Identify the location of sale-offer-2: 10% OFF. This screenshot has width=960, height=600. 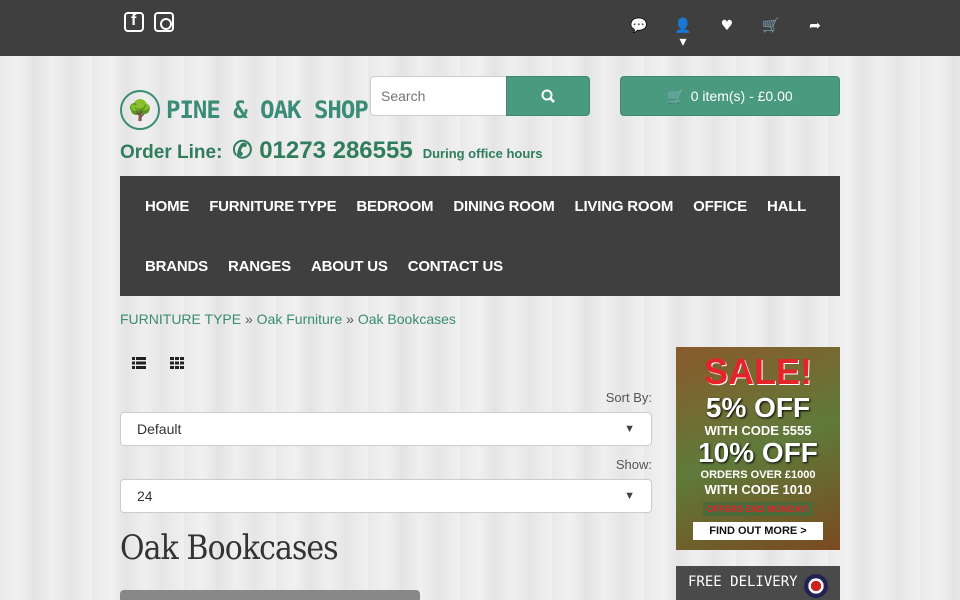
(758, 452).